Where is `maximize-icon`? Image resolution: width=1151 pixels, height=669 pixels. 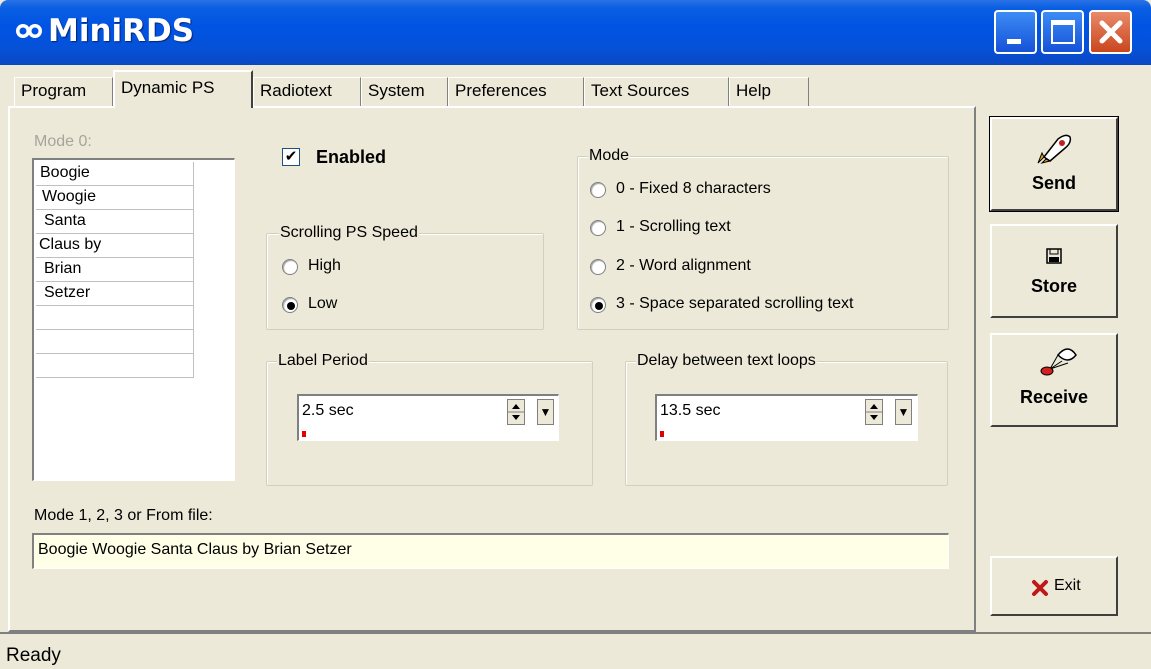 maximize-icon is located at coordinates (1063, 32).